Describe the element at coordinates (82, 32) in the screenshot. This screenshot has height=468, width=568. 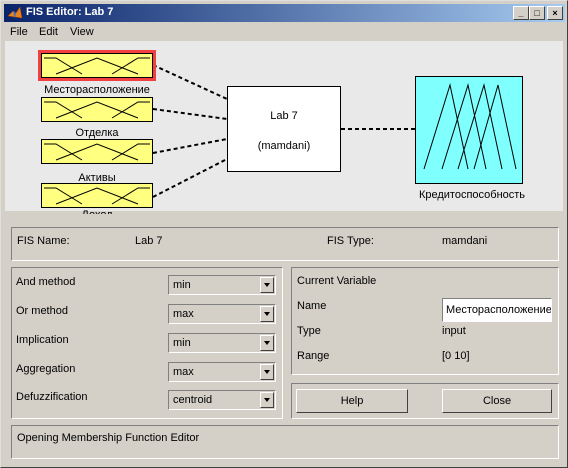
I see `menu-view: View` at that location.